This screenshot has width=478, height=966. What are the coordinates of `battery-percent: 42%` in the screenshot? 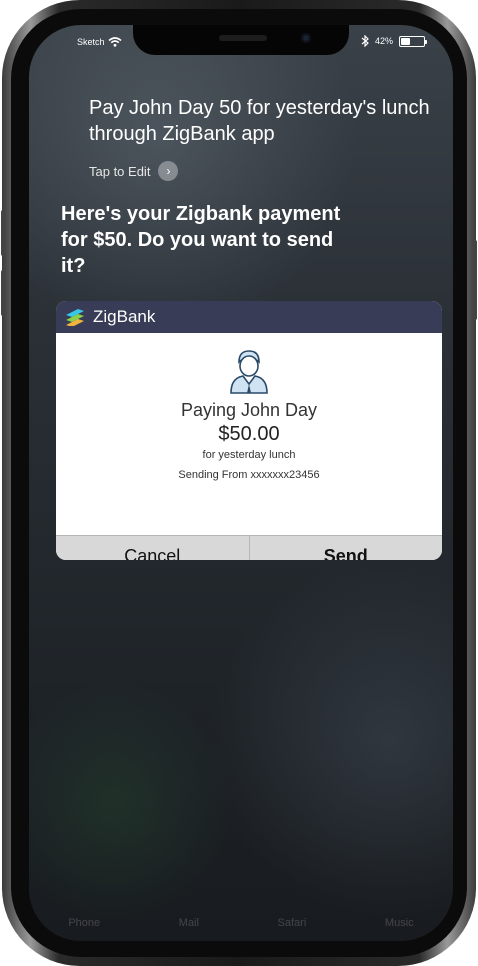 It's located at (383, 41).